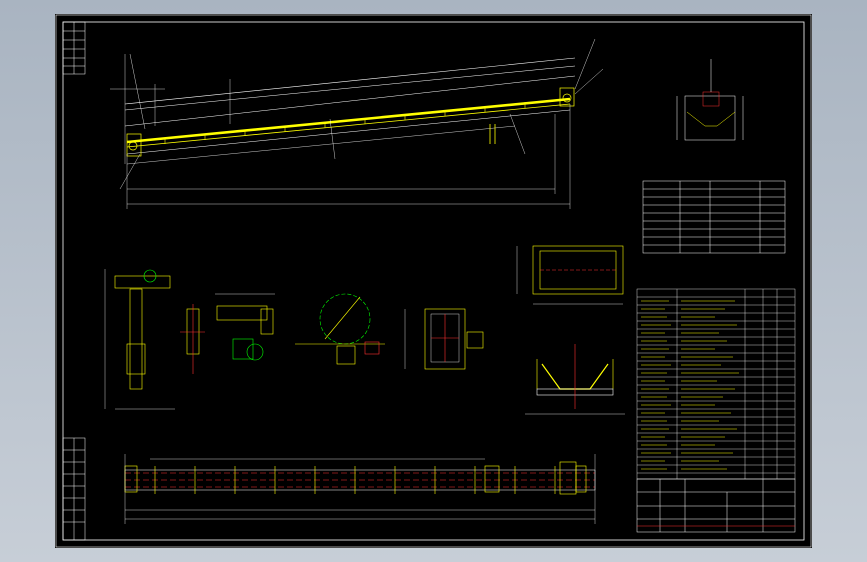 This screenshot has width=867, height=562. What do you see at coordinates (716, 384) in the screenshot?
I see `parts-list` at bounding box center [716, 384].